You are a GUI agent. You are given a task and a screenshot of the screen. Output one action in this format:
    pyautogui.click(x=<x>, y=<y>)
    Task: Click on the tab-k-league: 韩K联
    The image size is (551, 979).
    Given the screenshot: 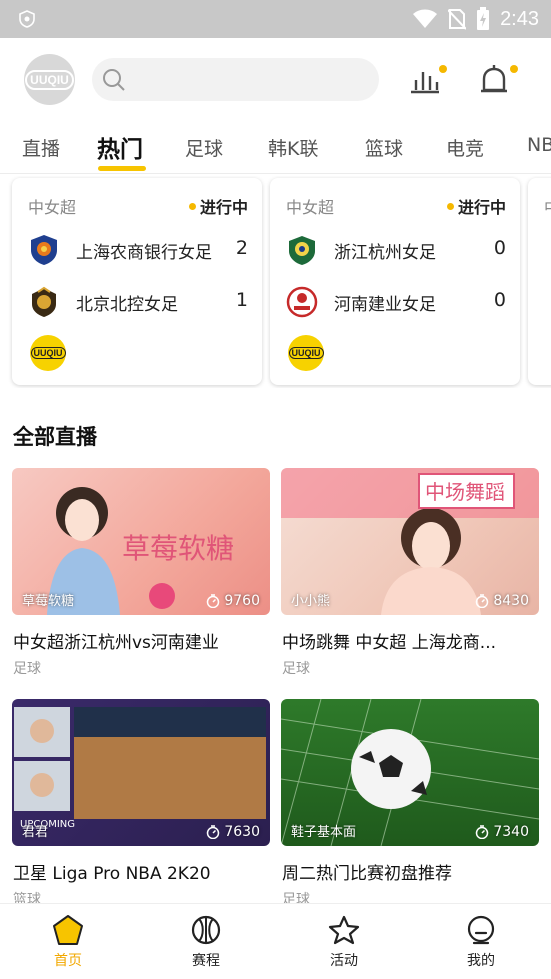 What is the action you would take?
    pyautogui.click(x=293, y=147)
    